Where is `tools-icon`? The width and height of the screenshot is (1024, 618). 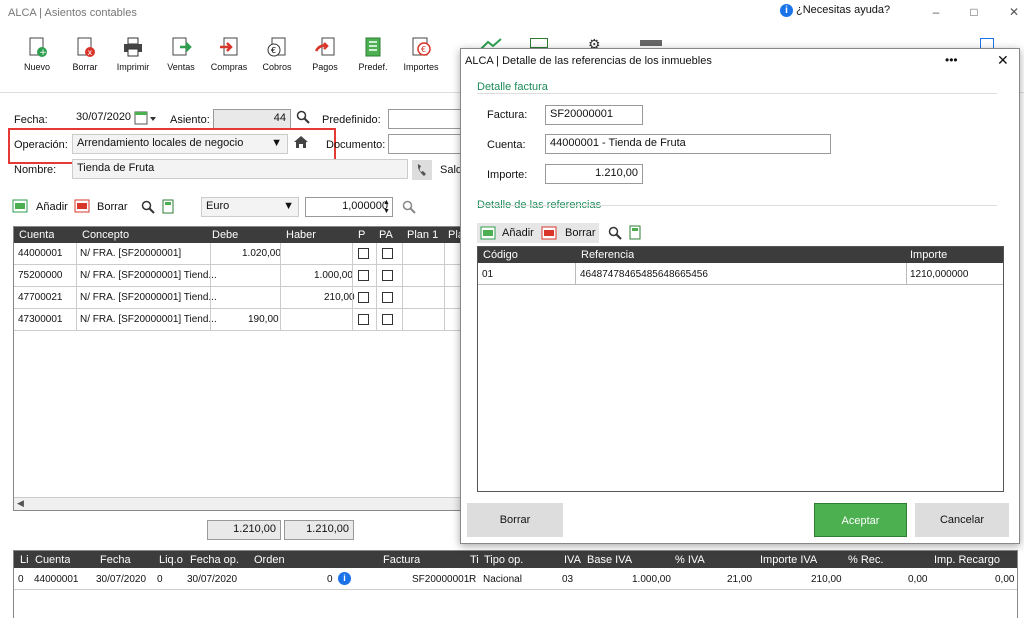
tools-icon is located at coordinates (651, 43).